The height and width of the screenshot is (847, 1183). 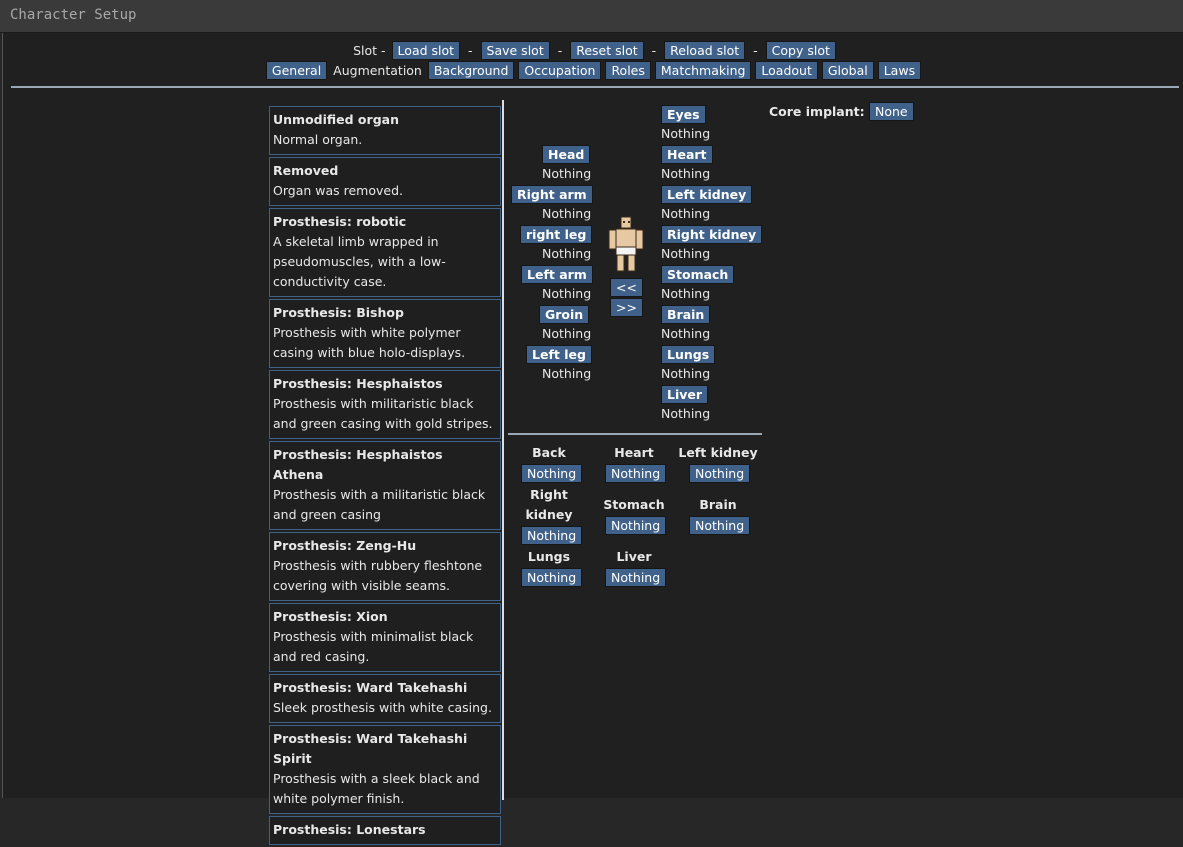 I want to click on copy-slot-button: Copy slot, so click(x=800, y=50).